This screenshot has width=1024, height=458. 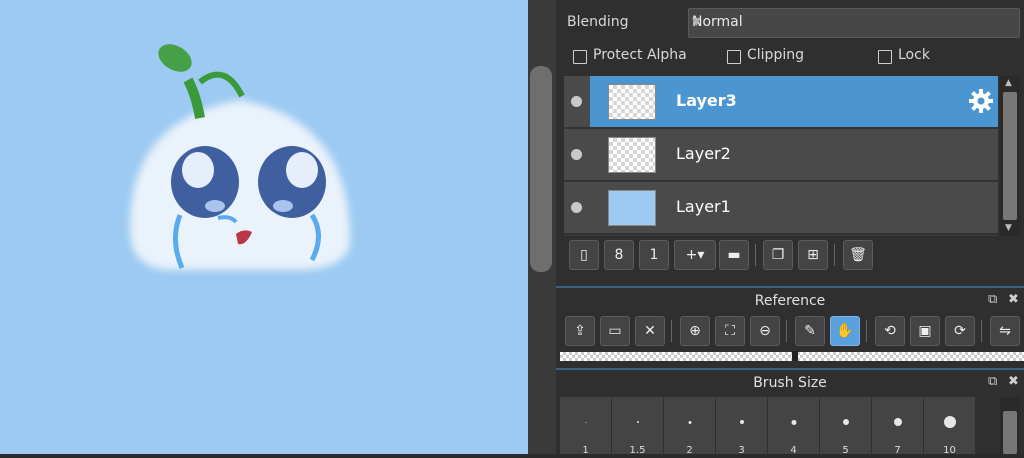 What do you see at coordinates (845, 450) in the screenshot?
I see `brush-size-value: 5` at bounding box center [845, 450].